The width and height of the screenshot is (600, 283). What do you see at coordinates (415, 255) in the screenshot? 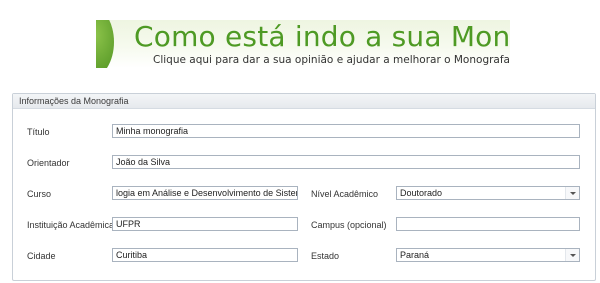
I see `estado-value: Paraná` at bounding box center [415, 255].